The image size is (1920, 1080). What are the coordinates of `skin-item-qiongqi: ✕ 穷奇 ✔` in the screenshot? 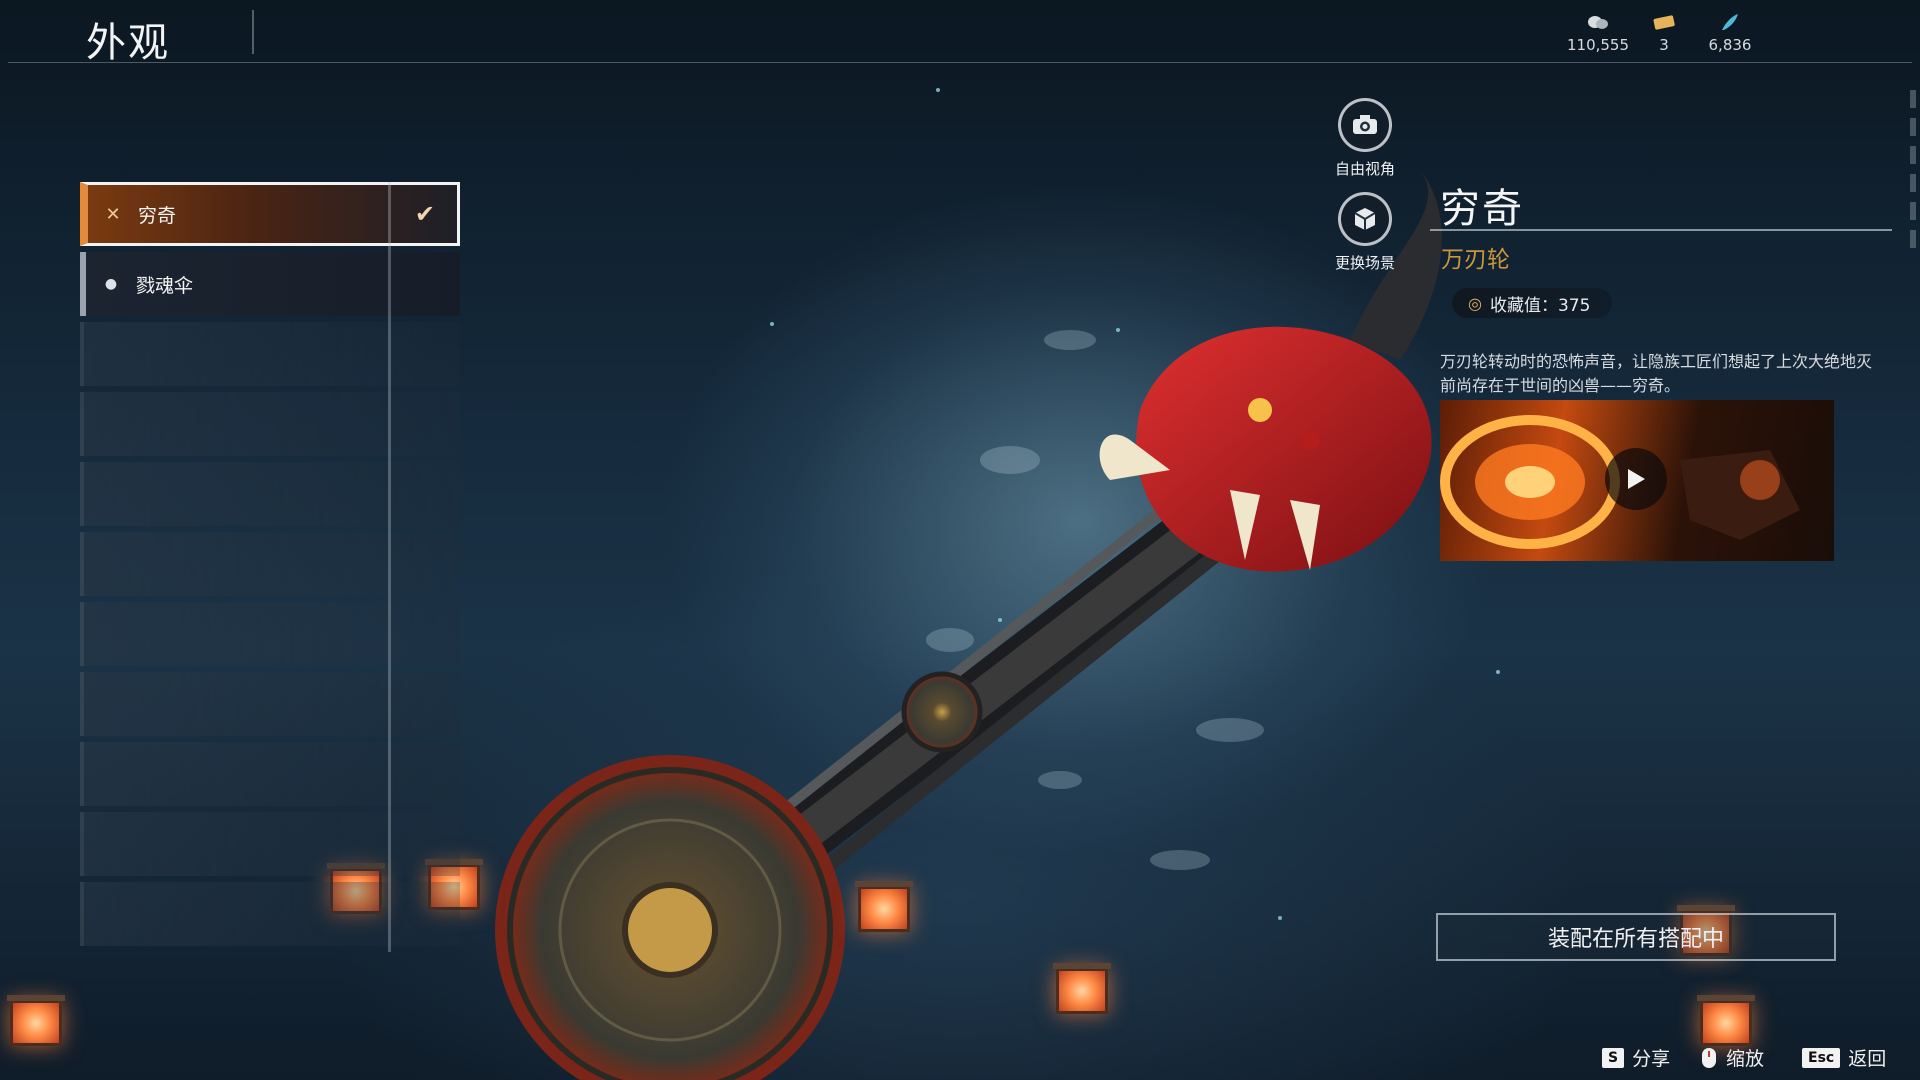 It's located at (270, 214).